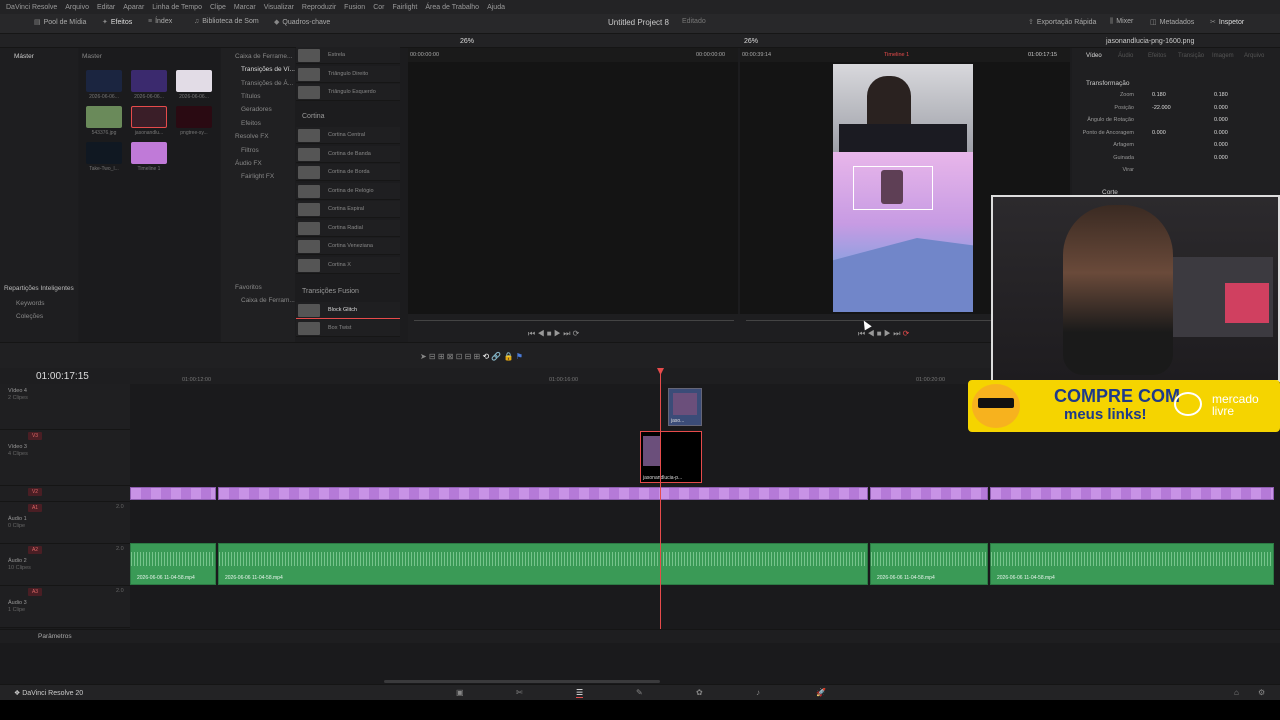 The image size is (1280, 720). Describe the element at coordinates (1191, 56) in the screenshot. I see `inspector-tab-transition: Transição` at that location.